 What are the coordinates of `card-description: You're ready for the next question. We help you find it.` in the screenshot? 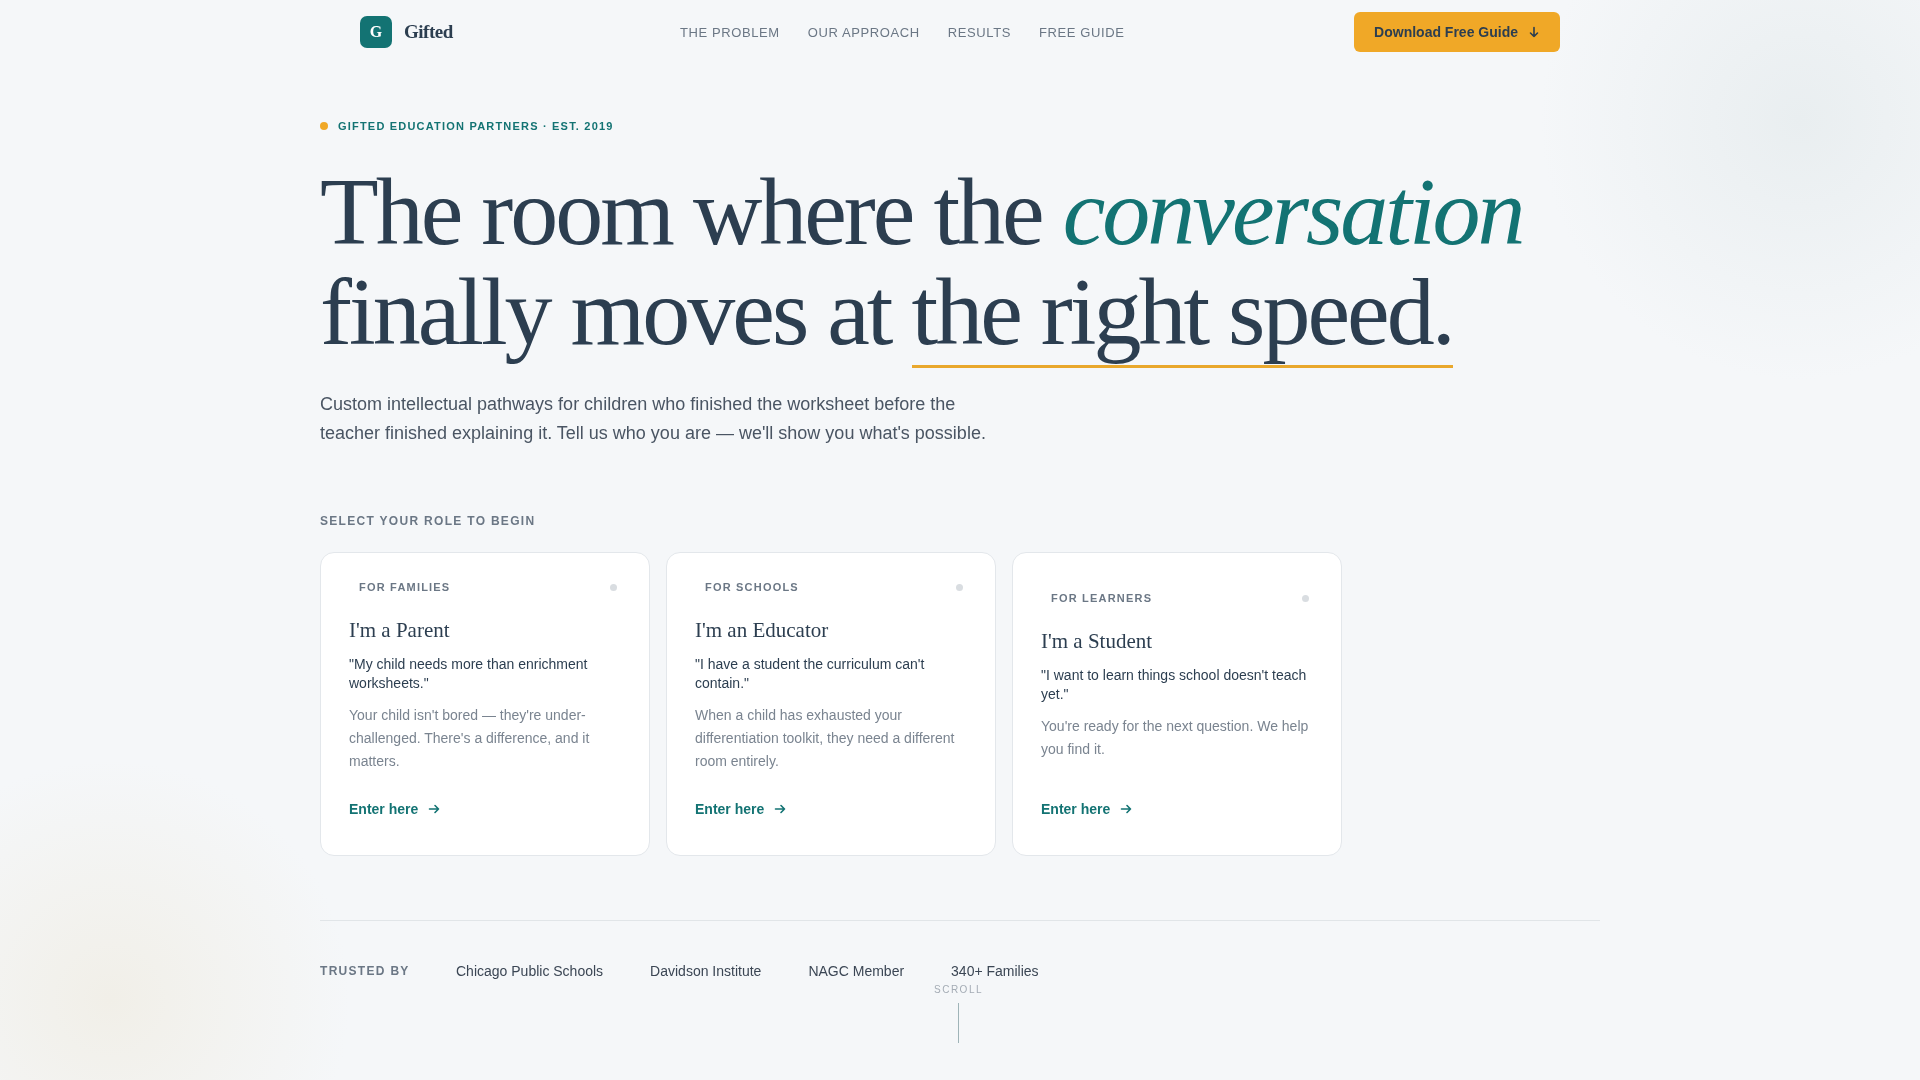 It's located at (1175, 738).